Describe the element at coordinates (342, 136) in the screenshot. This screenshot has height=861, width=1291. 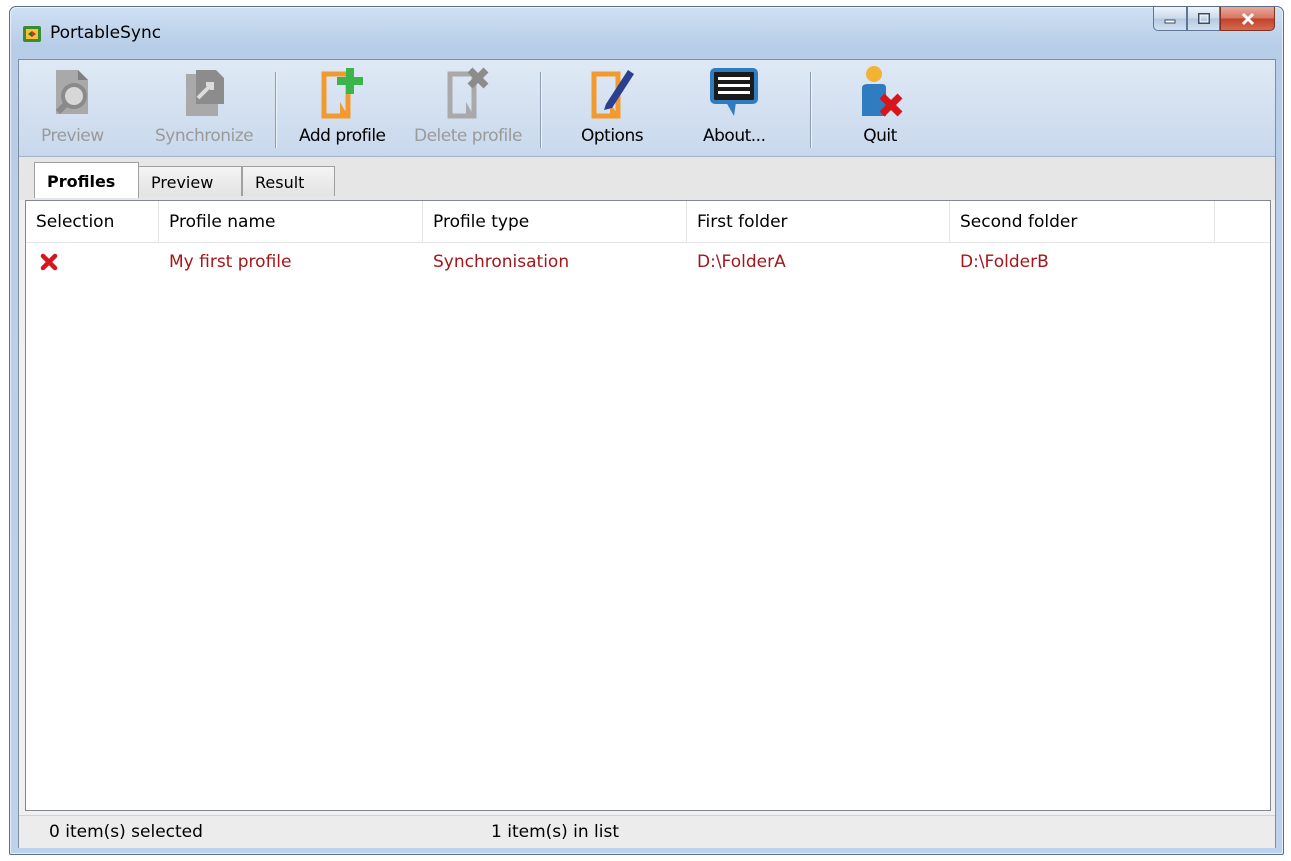
I see `add-profile-label: Add profile` at that location.